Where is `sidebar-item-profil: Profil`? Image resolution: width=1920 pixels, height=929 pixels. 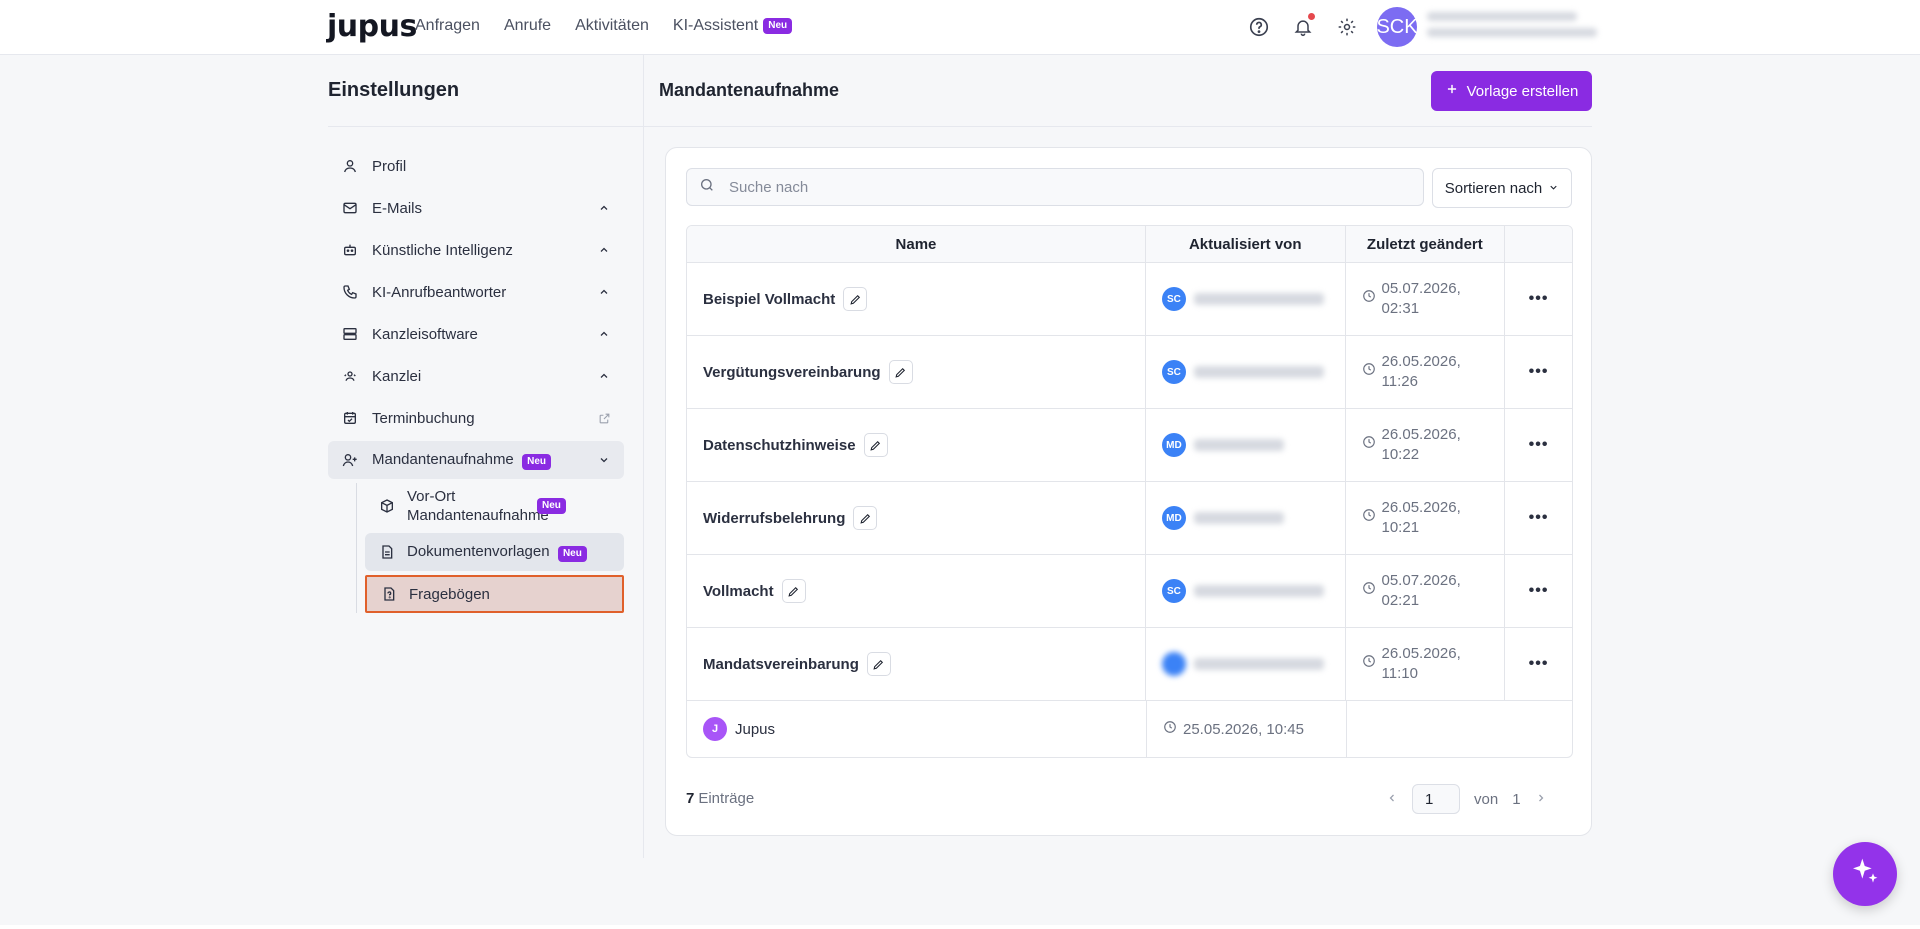 sidebar-item-profil: Profil is located at coordinates (476, 166).